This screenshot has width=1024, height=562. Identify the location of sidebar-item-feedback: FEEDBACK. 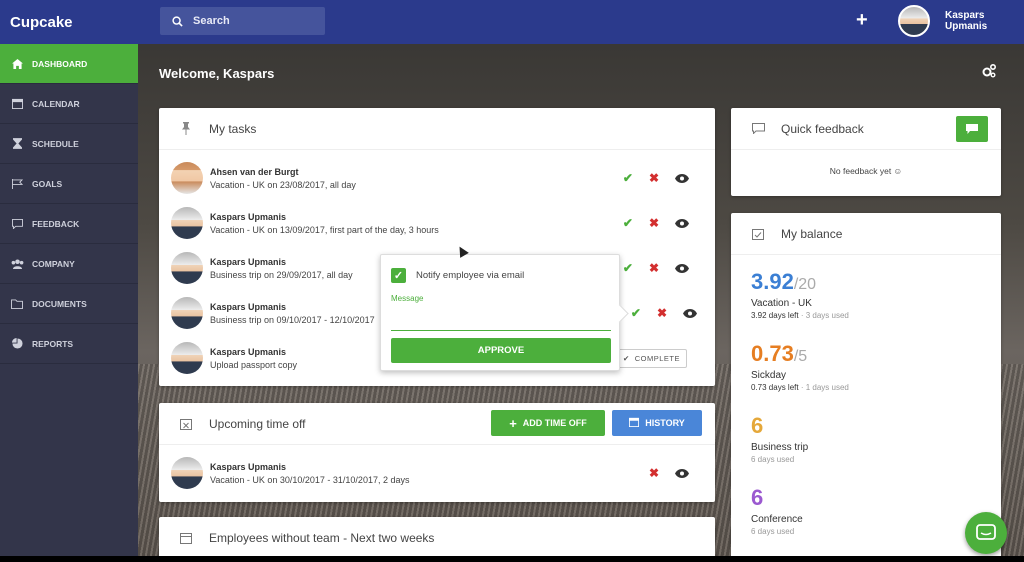
(69, 224).